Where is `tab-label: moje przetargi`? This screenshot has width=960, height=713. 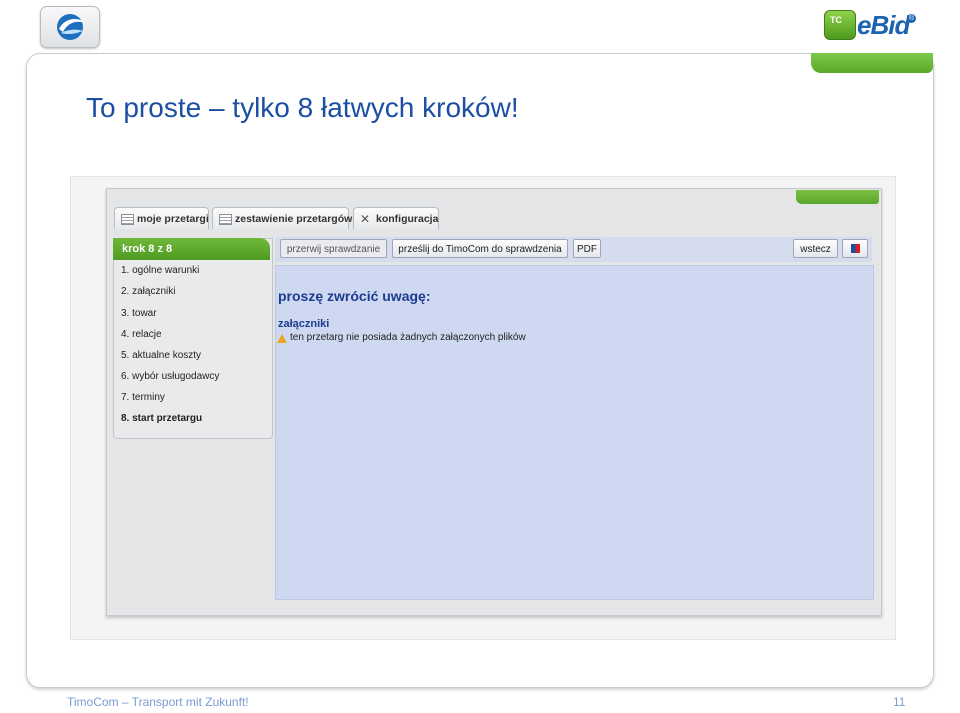 tab-label: moje przetargi is located at coordinates (173, 219).